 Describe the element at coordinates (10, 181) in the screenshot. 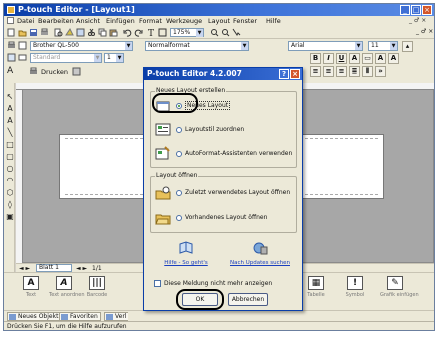

I see `arc-icon: ◠` at that location.